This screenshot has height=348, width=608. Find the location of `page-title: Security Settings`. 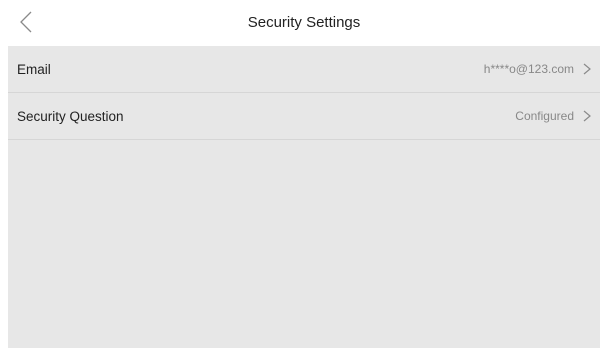

page-title: Security Settings is located at coordinates (304, 22).